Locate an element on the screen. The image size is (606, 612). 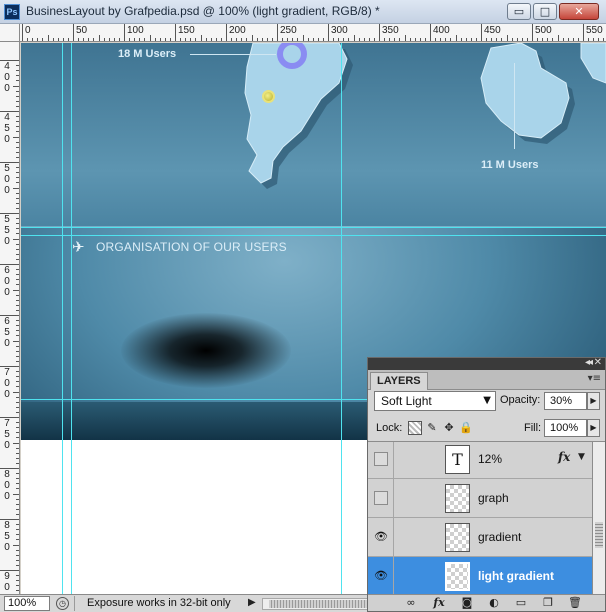
layer-row: T 12% fx ▼ is located at coordinates (480, 460).